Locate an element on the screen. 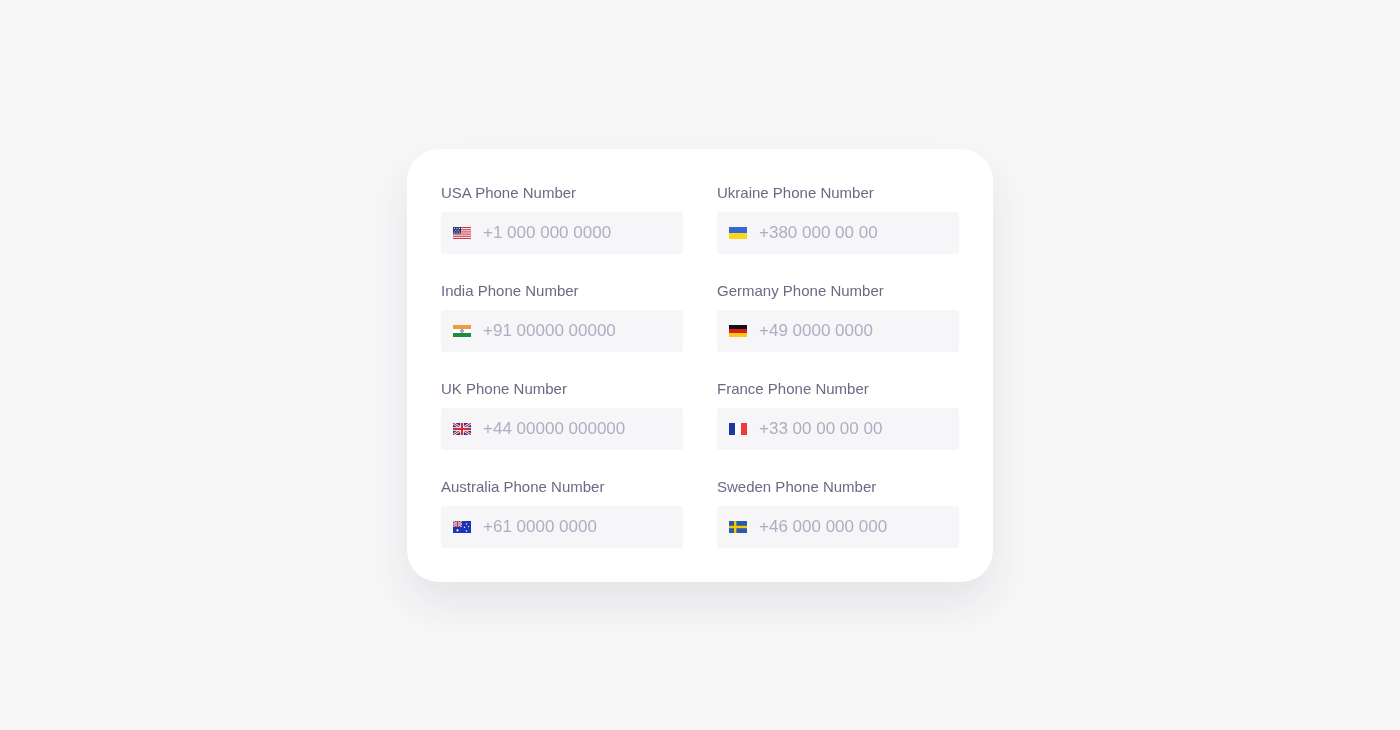 Image resolution: width=1400 pixels, height=730 pixels. phone-input-field: +46 000 000 000 is located at coordinates (838, 526).